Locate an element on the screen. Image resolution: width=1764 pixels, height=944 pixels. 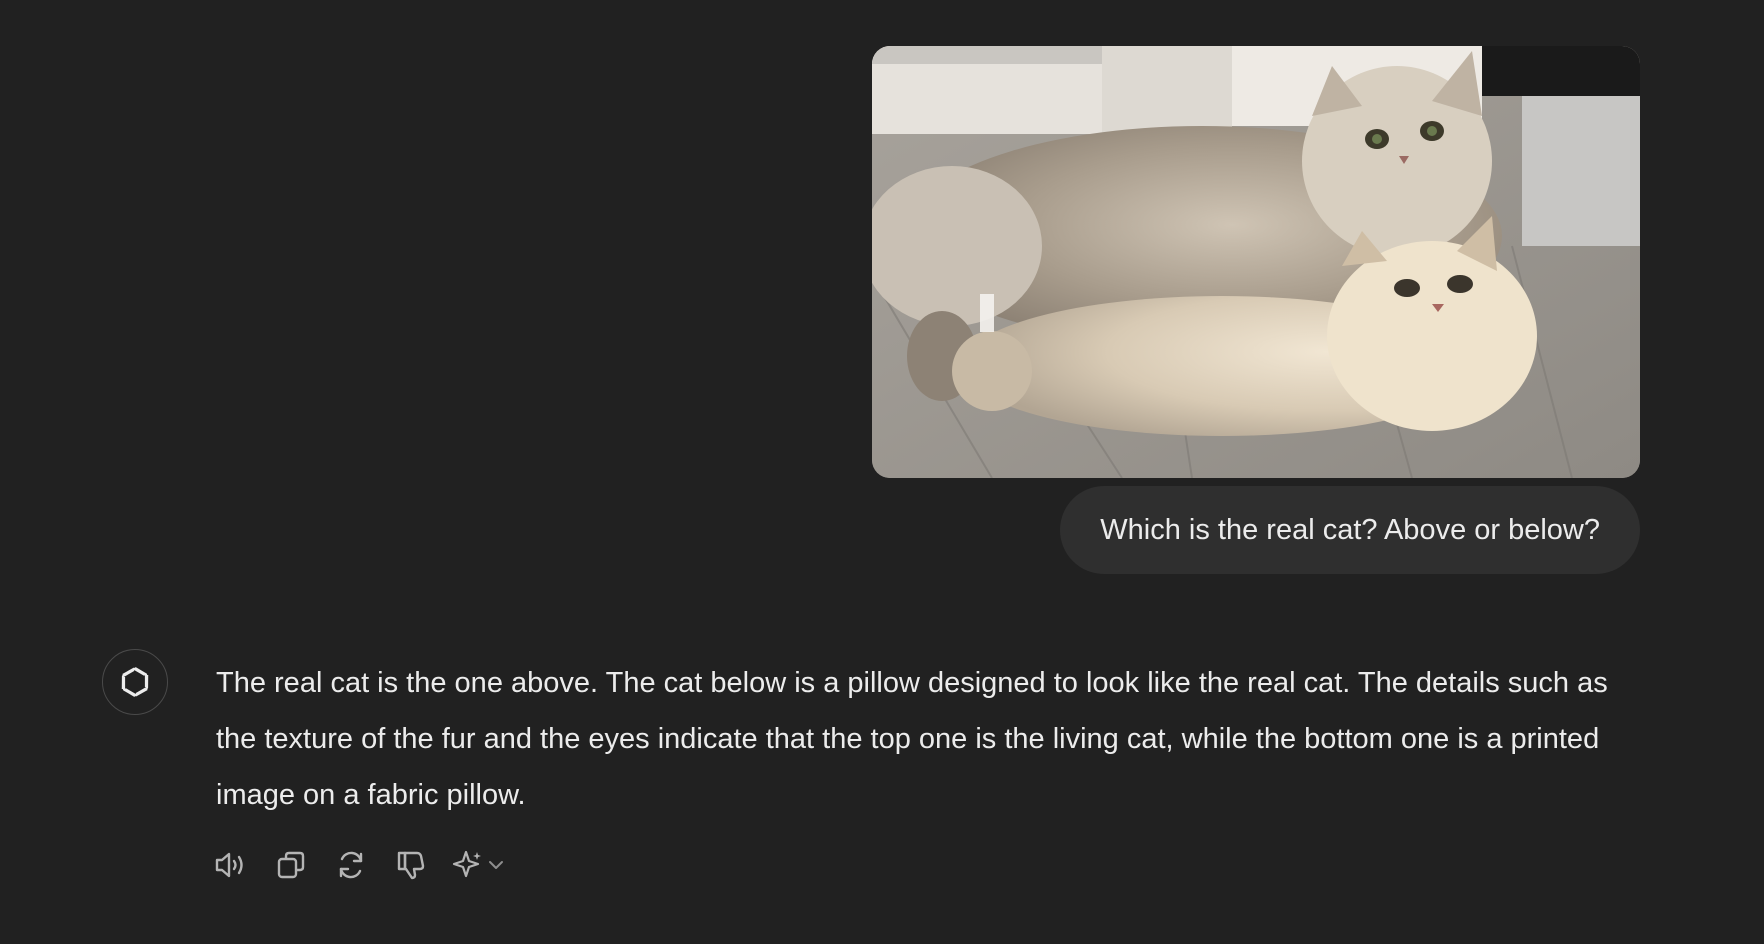
read-aloud-button is located at coordinates (231, 865).